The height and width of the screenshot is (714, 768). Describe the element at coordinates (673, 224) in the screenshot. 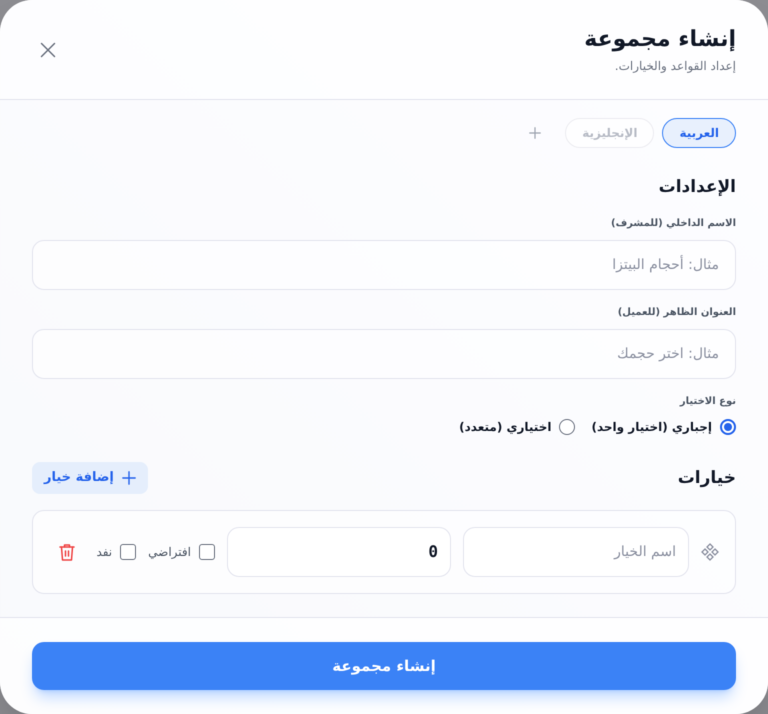

I see `field-label: الاسم الداخلي (للمشرف)` at that location.